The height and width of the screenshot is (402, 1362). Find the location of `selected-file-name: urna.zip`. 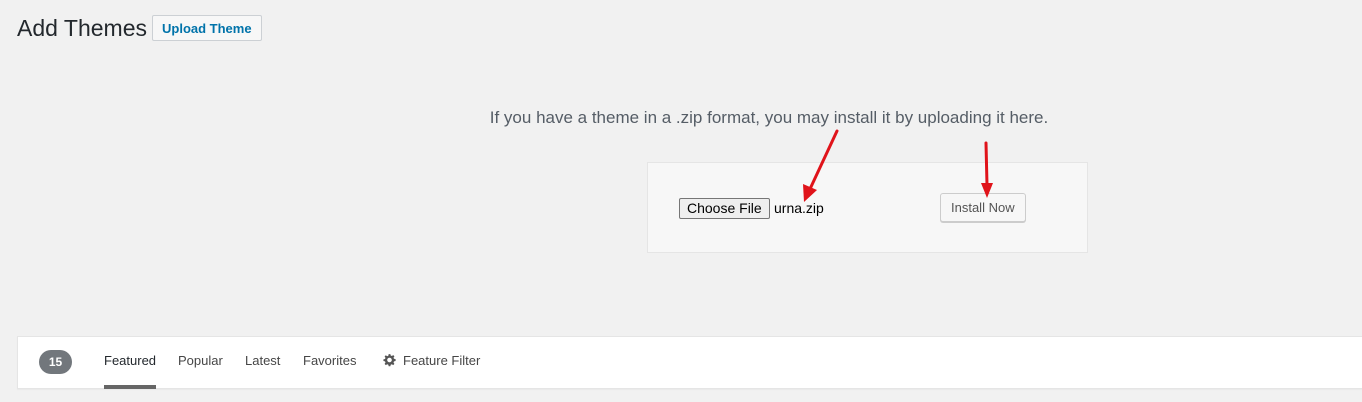

selected-file-name: urna.zip is located at coordinates (799, 208).